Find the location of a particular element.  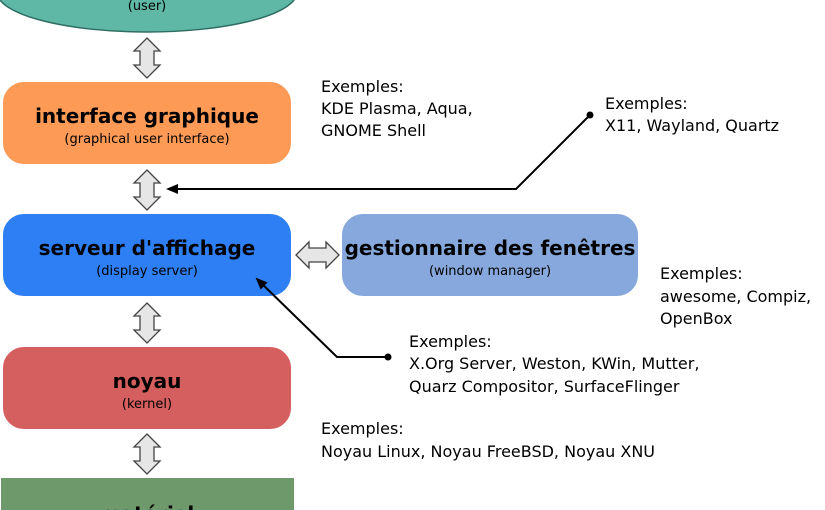

gui-examples-line1: KDE Plasma, Aqua, is located at coordinates (397, 108).